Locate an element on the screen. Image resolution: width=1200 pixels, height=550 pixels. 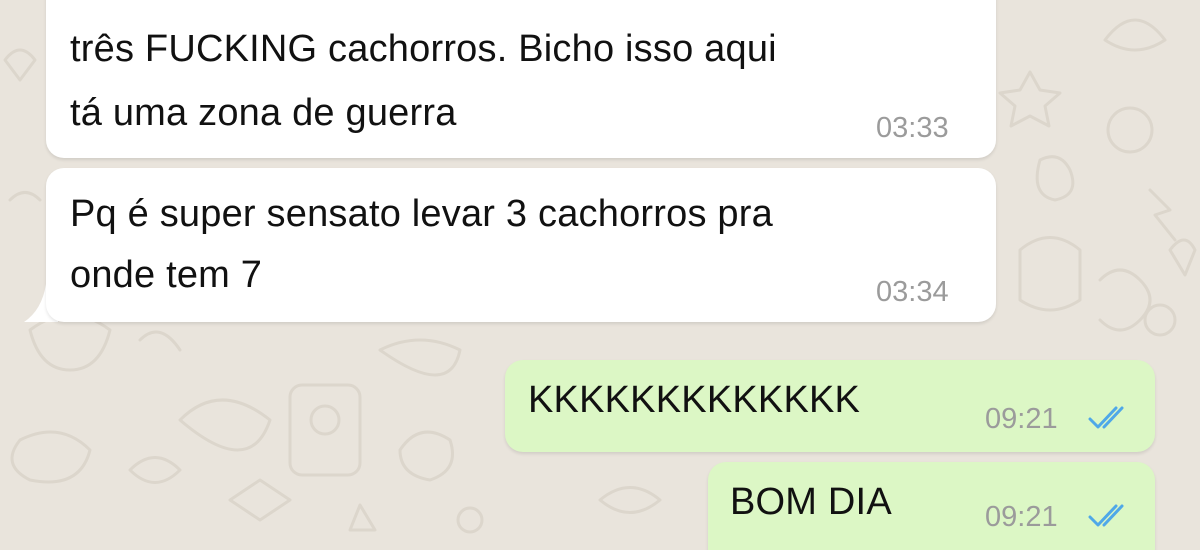
message-text: Pq é super sensato levar 3 cachorros pra is located at coordinates (421, 214).